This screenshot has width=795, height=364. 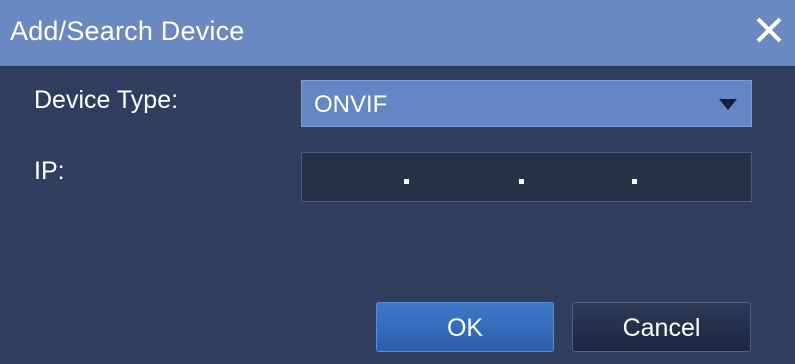 I want to click on device-type-select: ONVIF, so click(x=526, y=103).